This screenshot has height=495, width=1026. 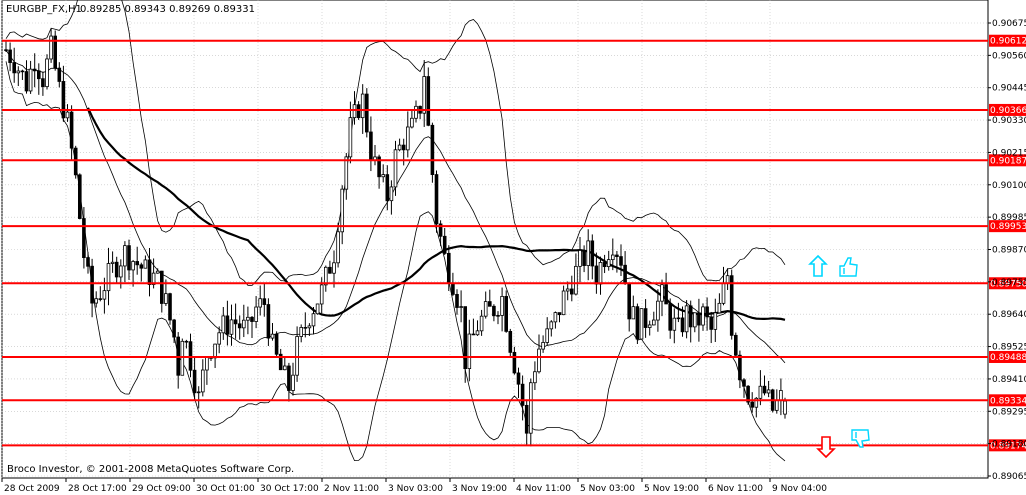 What do you see at coordinates (44, 9) in the screenshot?
I see `symbol-label: EURGBP_FX,H1` at bounding box center [44, 9].